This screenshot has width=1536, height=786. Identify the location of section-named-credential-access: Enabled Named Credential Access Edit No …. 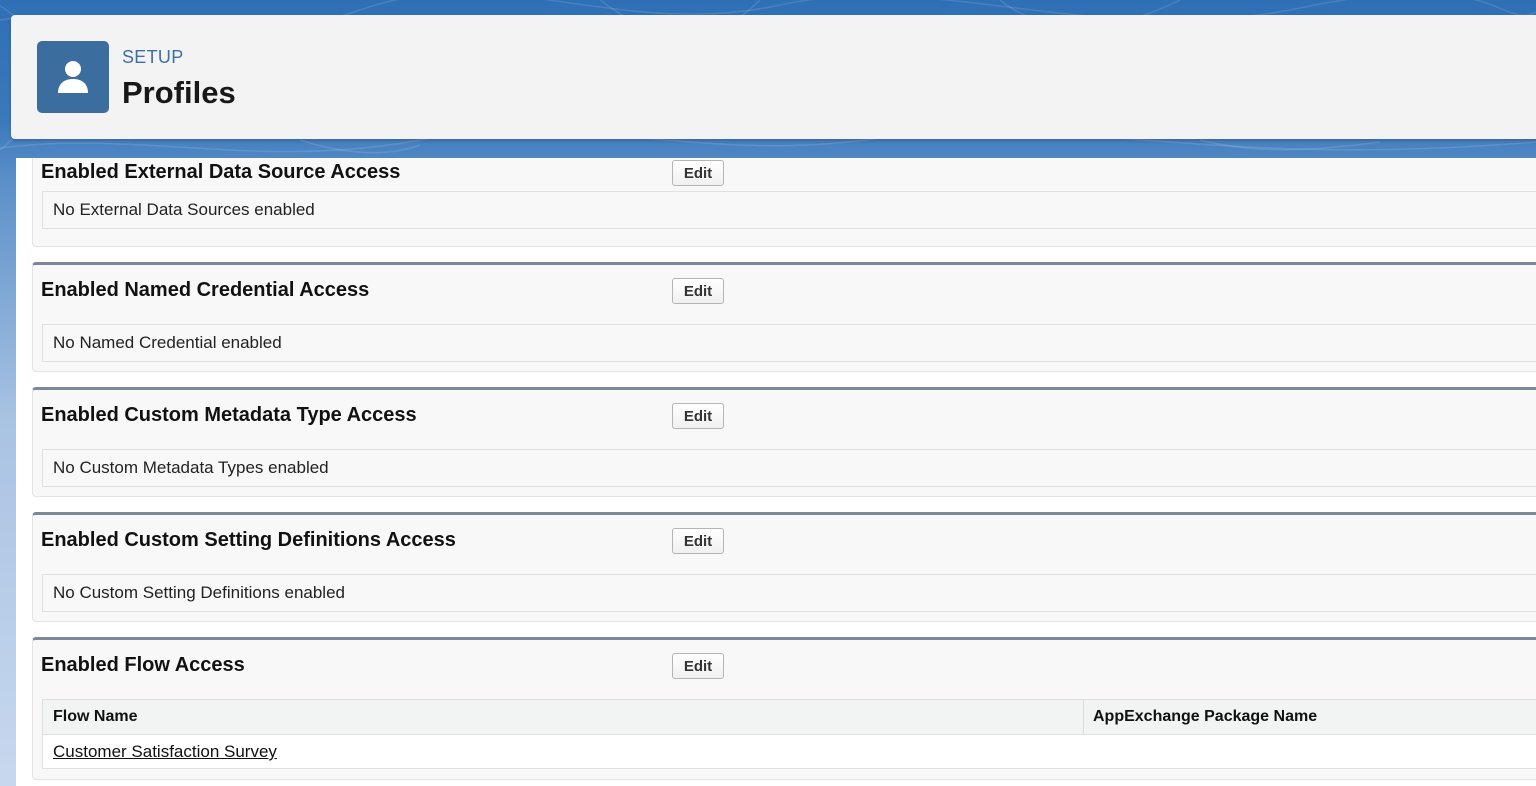
(784, 317).